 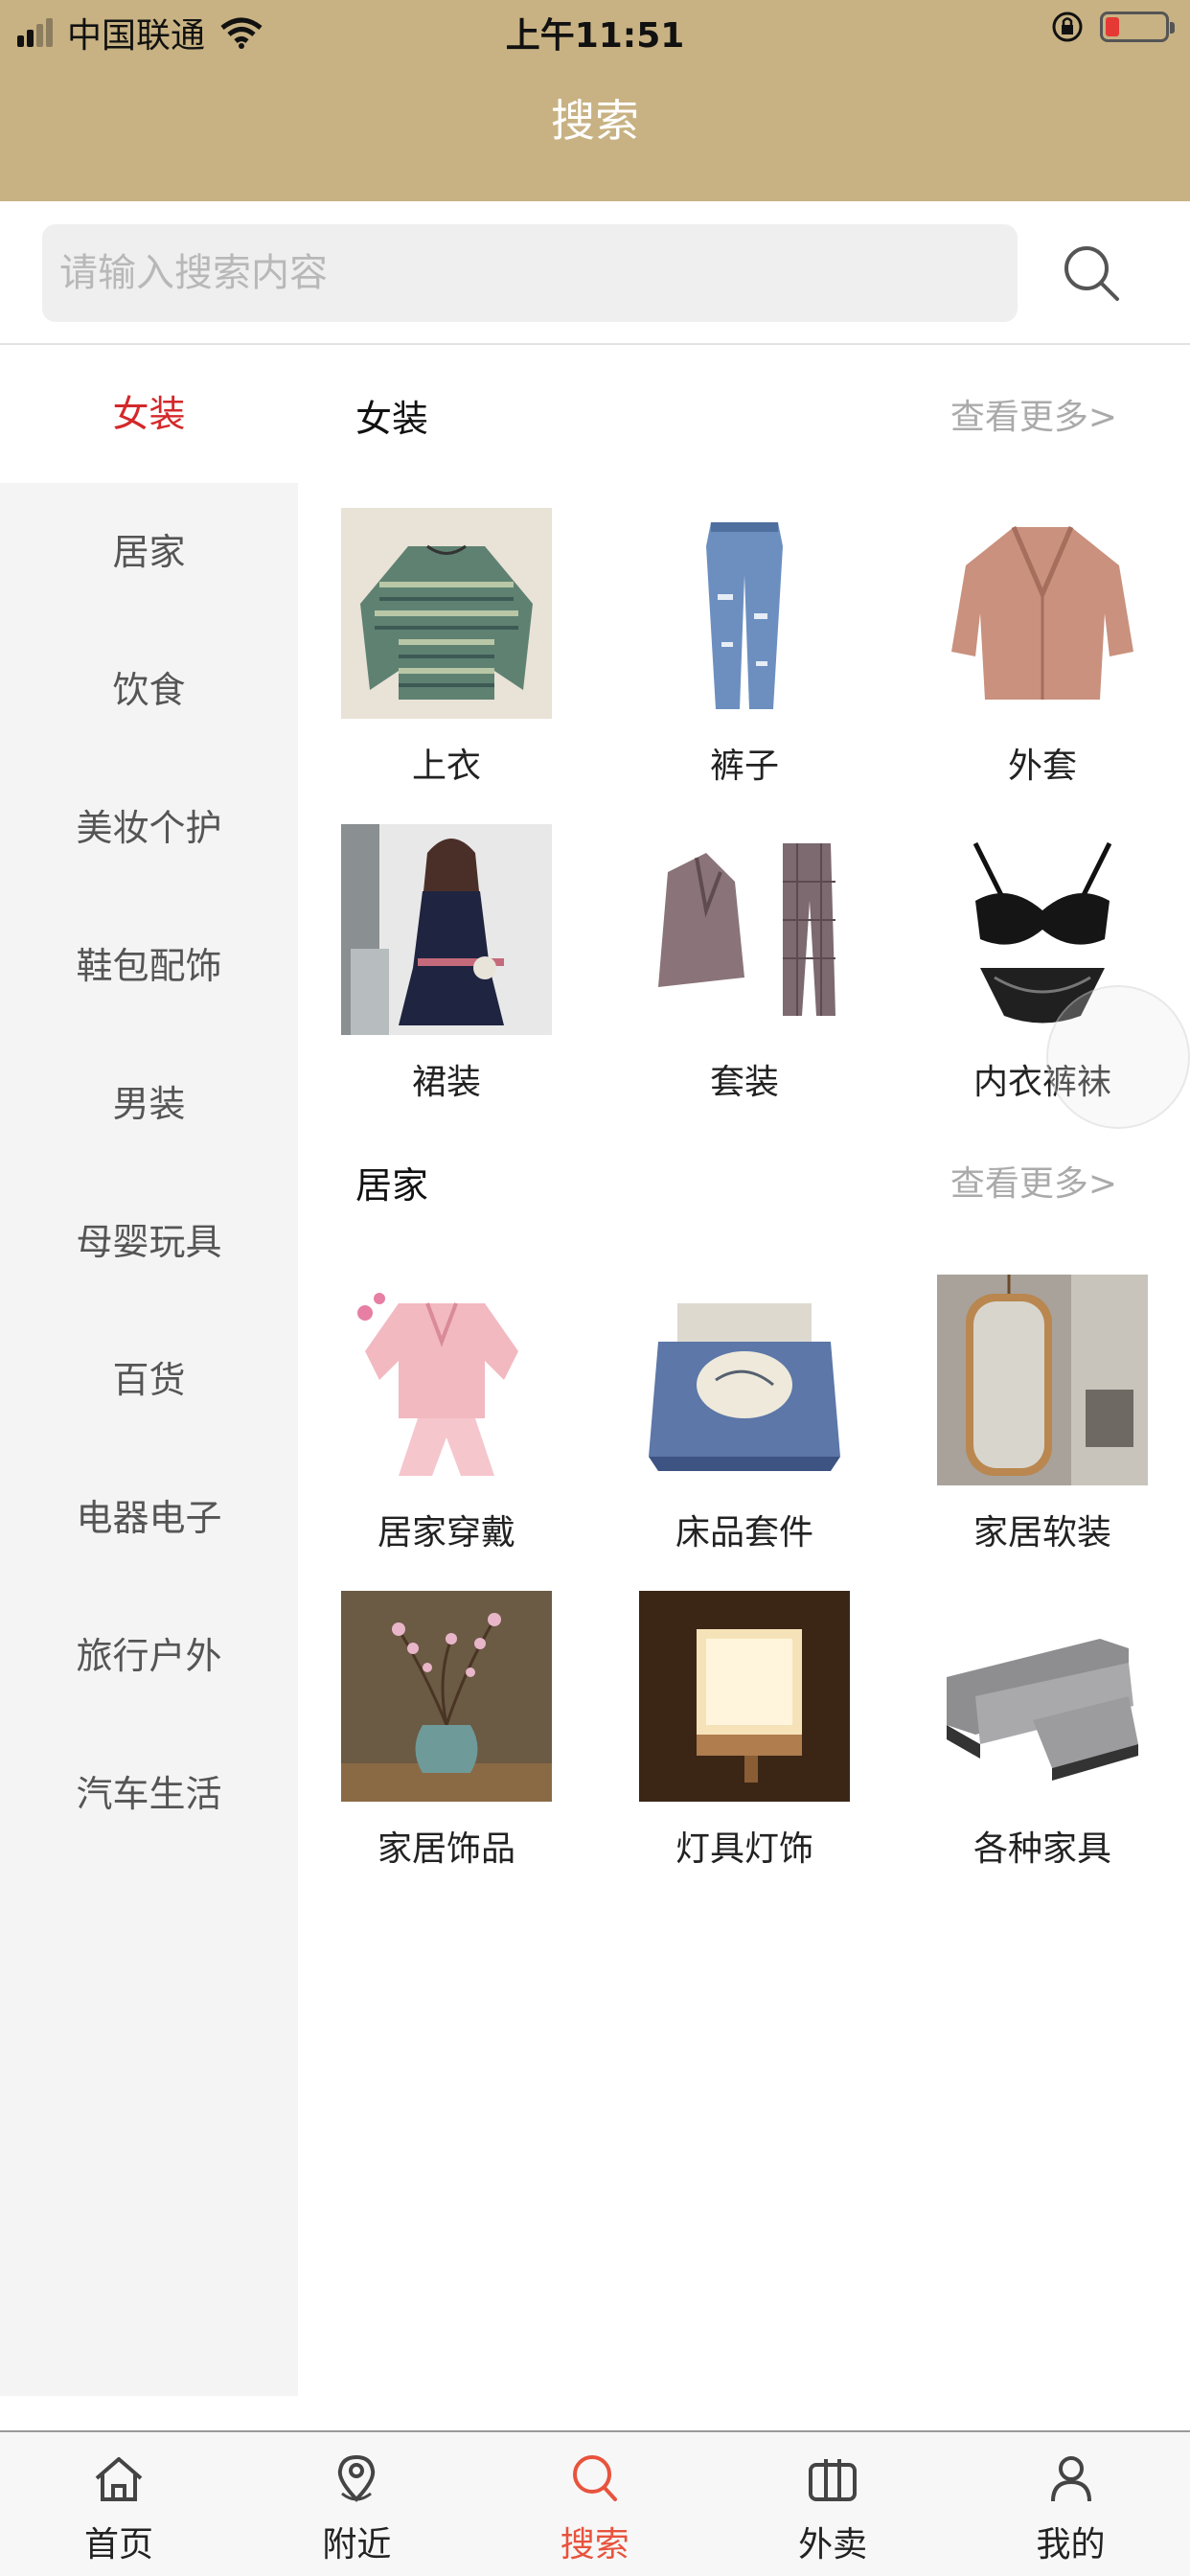 I want to click on category-item: 家居饰品, so click(x=447, y=1734).